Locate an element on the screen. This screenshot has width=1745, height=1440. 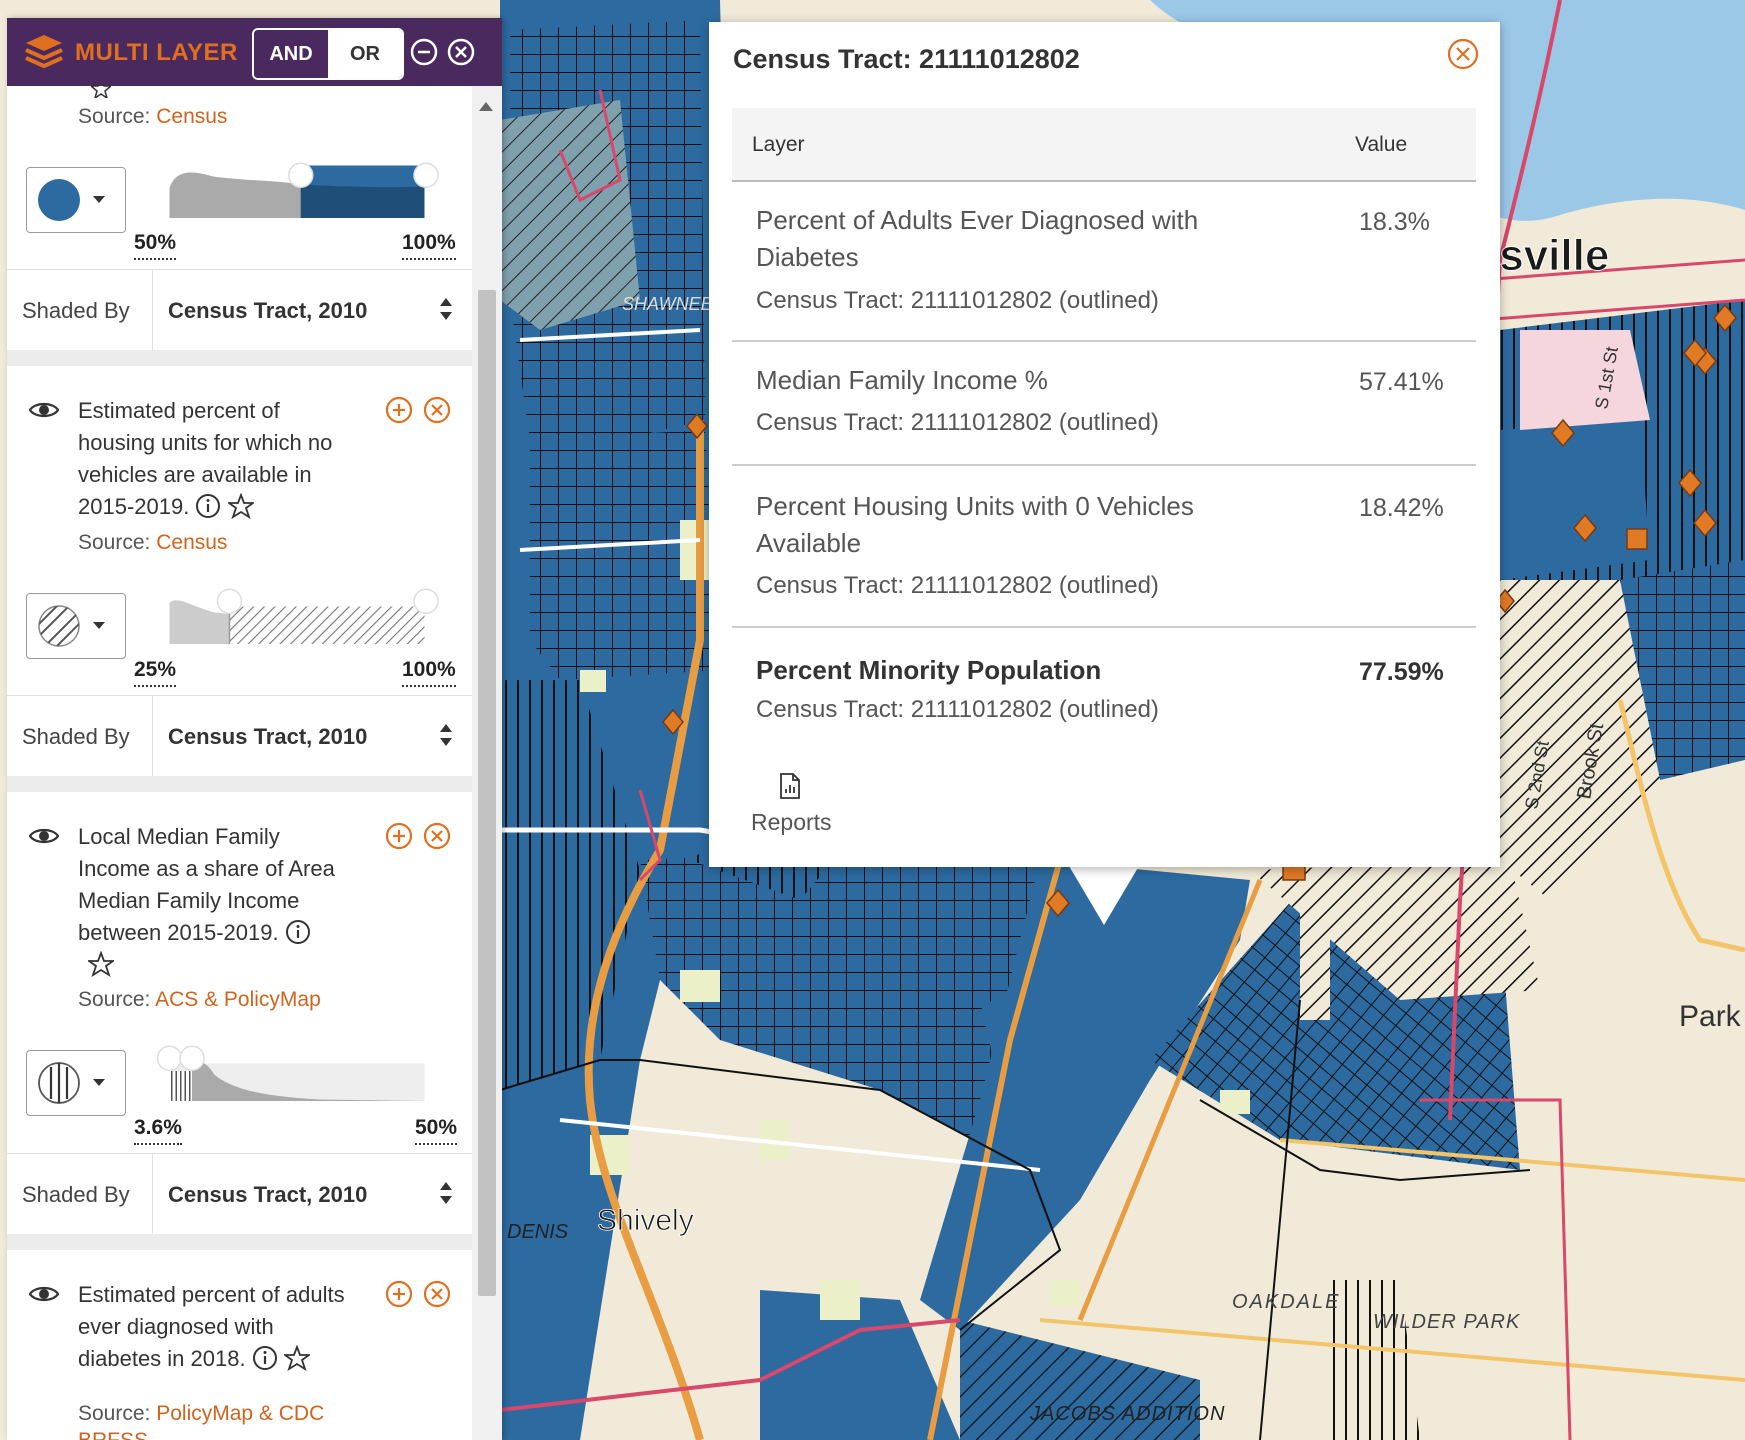
panel-title: MULTI LAYER is located at coordinates (156, 52).